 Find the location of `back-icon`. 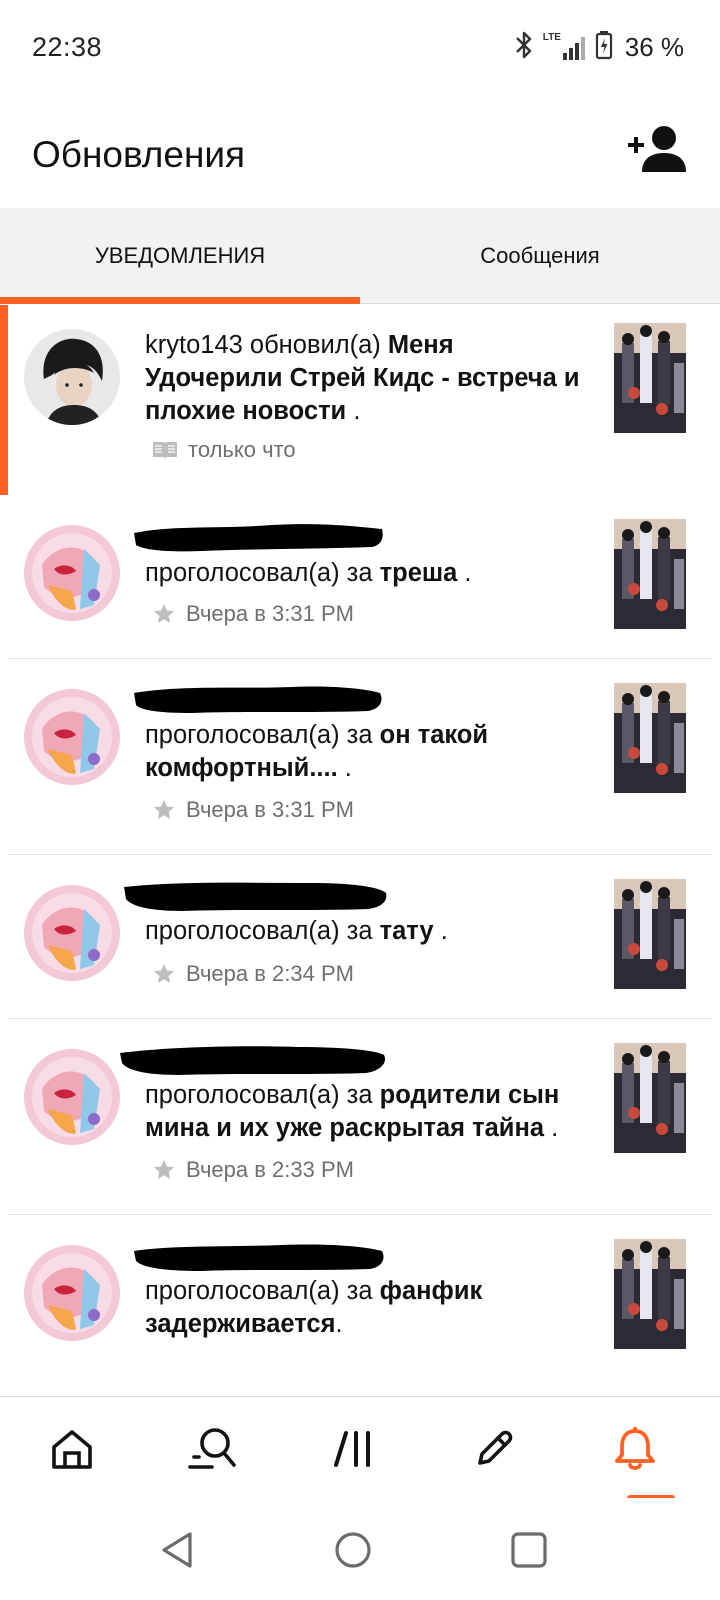

back-icon is located at coordinates (177, 1550).